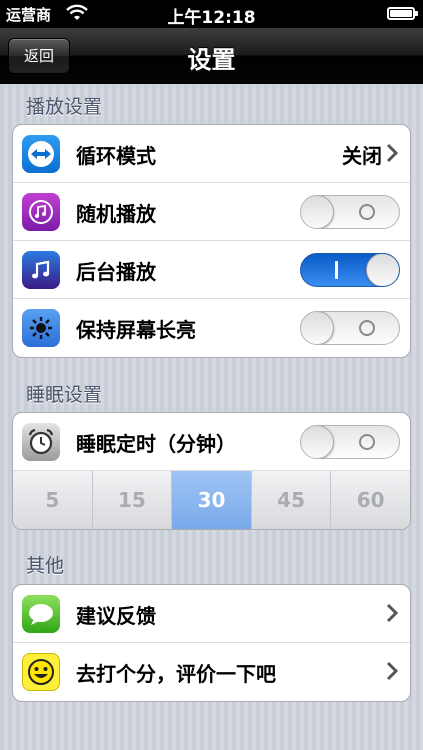  Describe the element at coordinates (211, 212) in the screenshot. I see `row-shuffle: 随机播放` at that location.